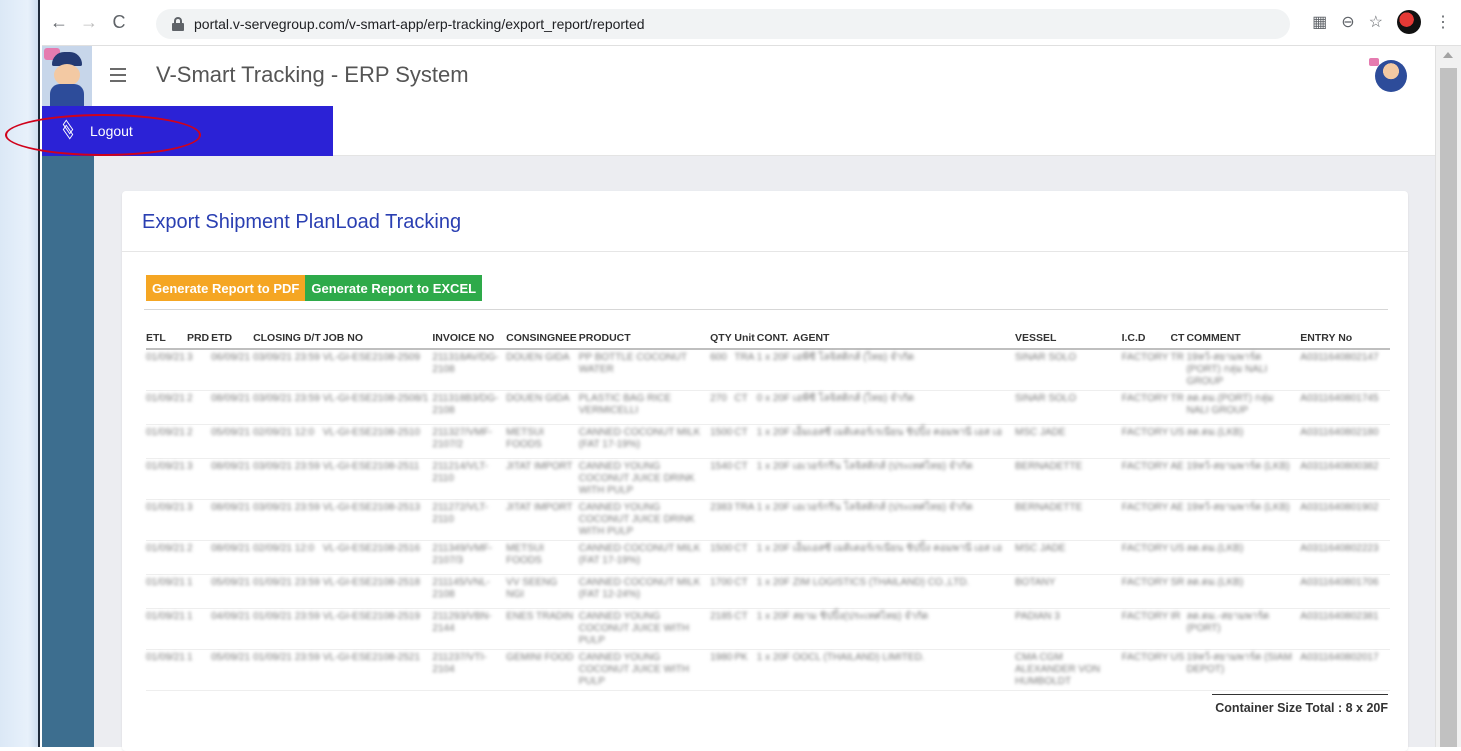 This screenshot has width=1461, height=751. What do you see at coordinates (1178, 479) in the screenshot?
I see `table-cell: AE` at bounding box center [1178, 479].